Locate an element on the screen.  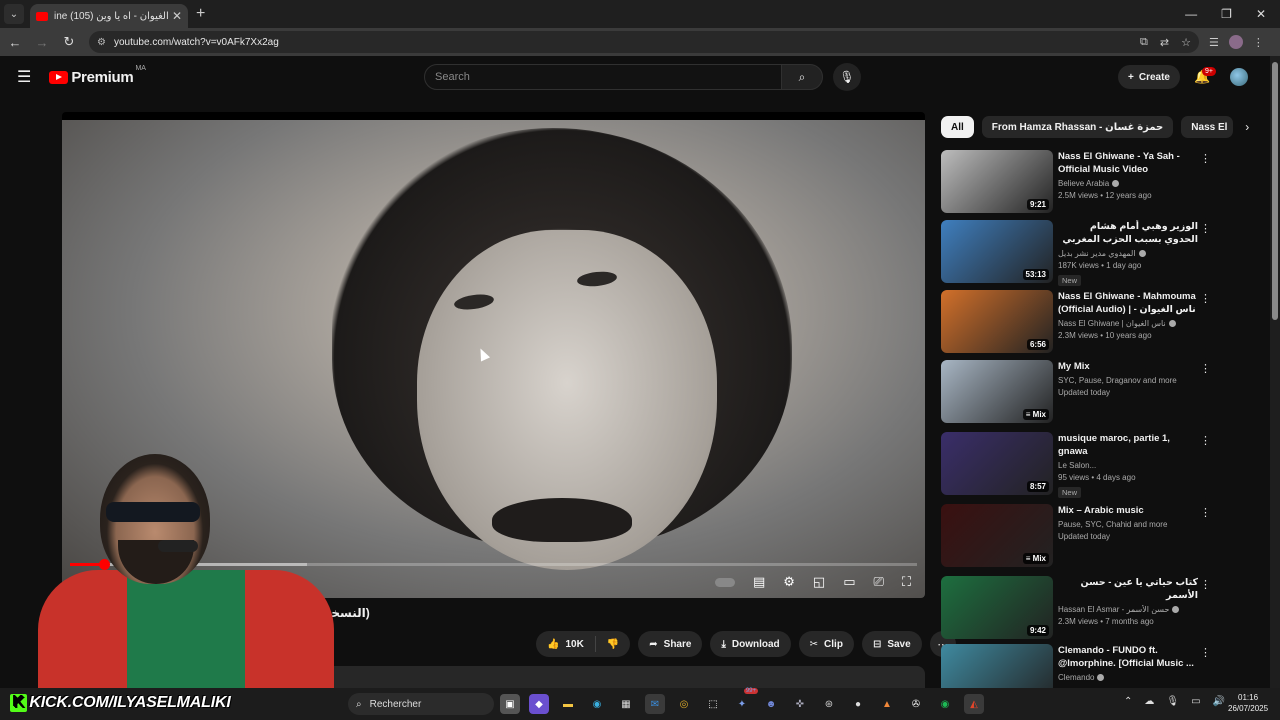
back-button: ← is located at coordinates (15, 42).